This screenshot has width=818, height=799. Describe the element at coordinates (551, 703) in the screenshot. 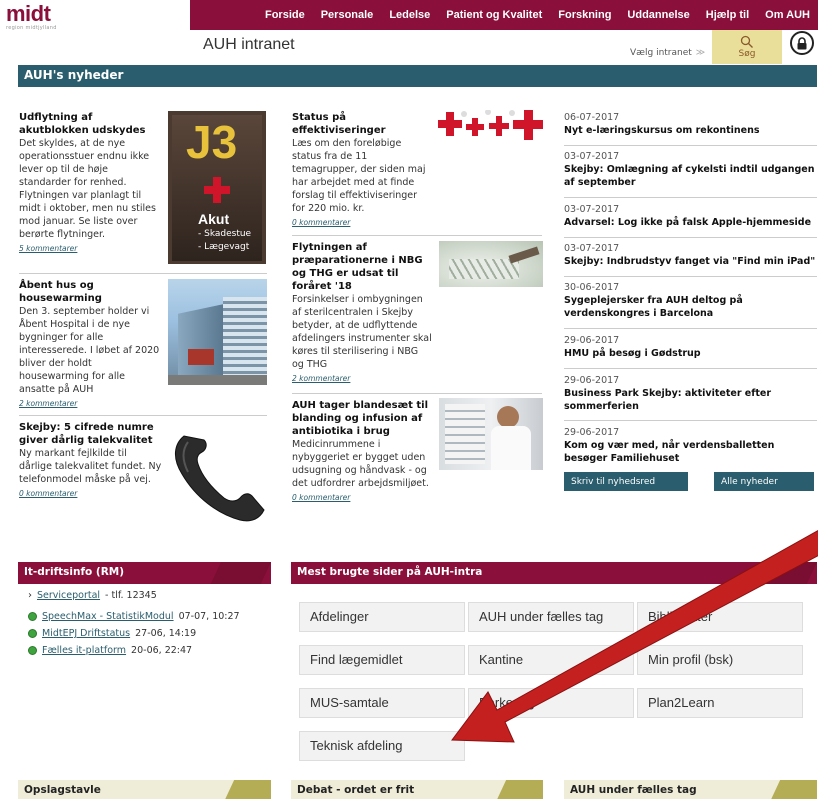

I see `quick-link-parkering: Parkering` at that location.